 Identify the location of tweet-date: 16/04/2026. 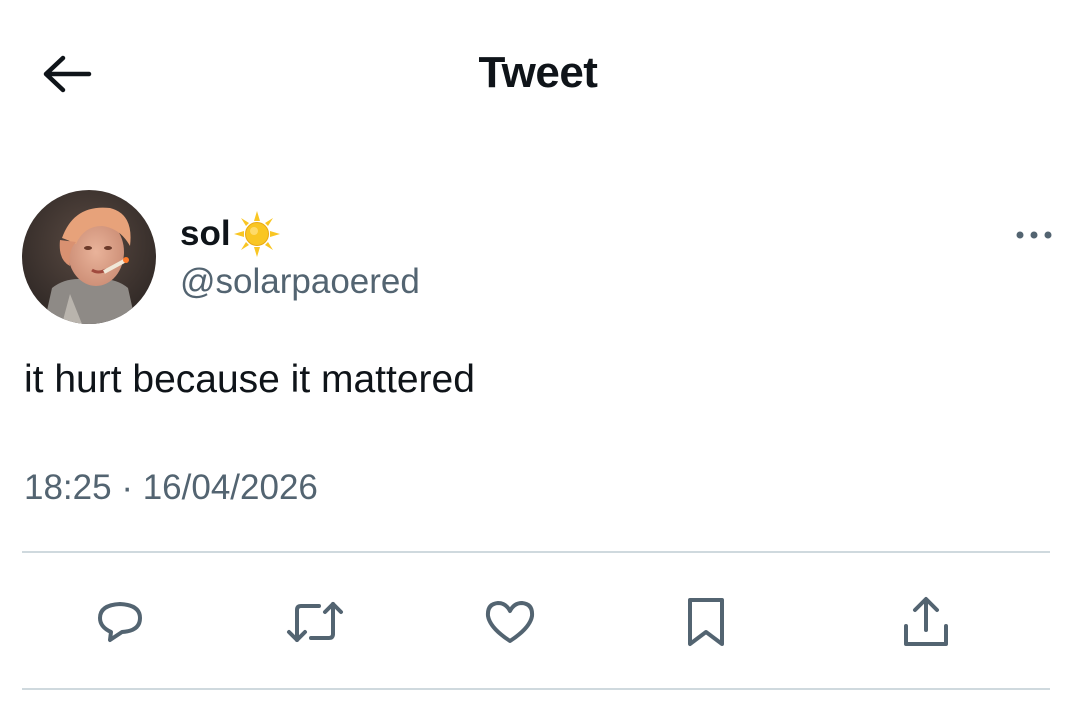
(230, 487).